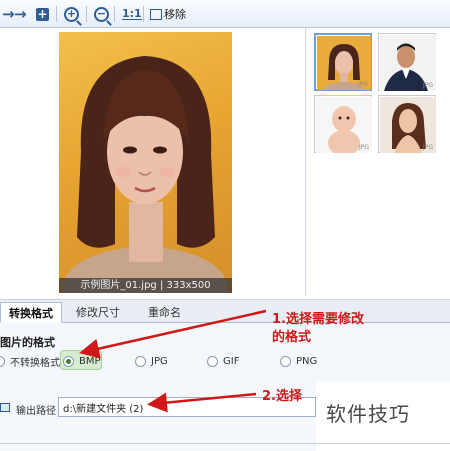 Image resolution: width=450 pixels, height=451 pixels. I want to click on annotation-step1-line1: 1.选择需要修改, so click(318, 319).